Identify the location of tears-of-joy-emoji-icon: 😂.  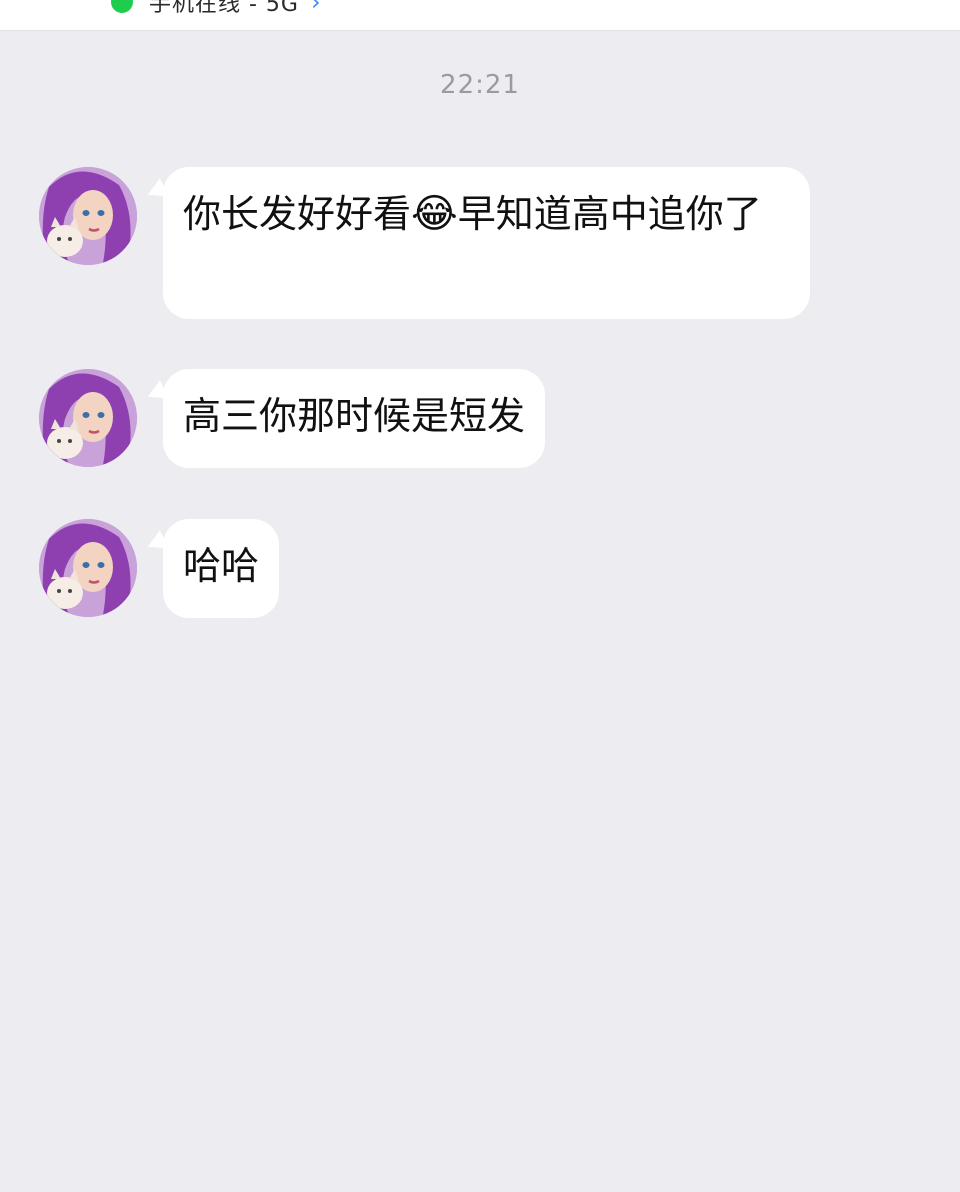
(434, 214).